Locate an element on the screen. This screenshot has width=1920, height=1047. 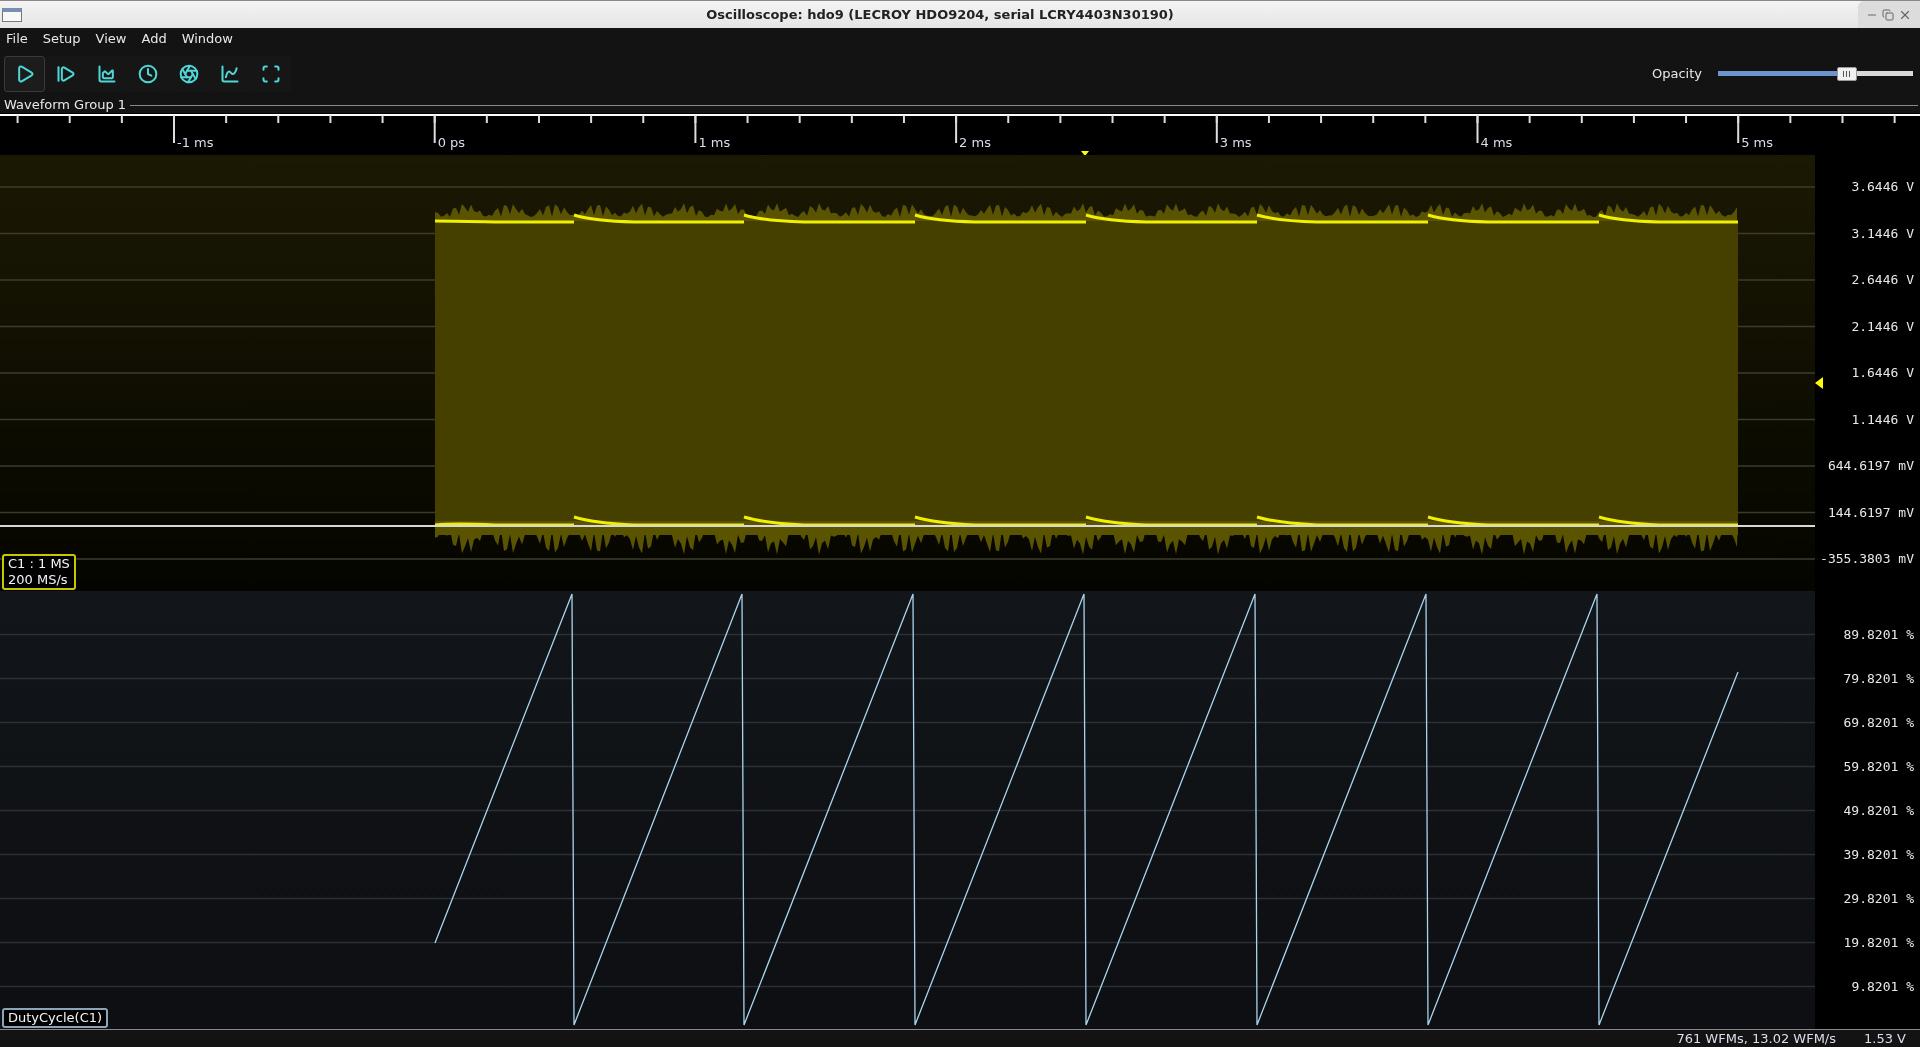
menu-item: Add is located at coordinates (154, 39).